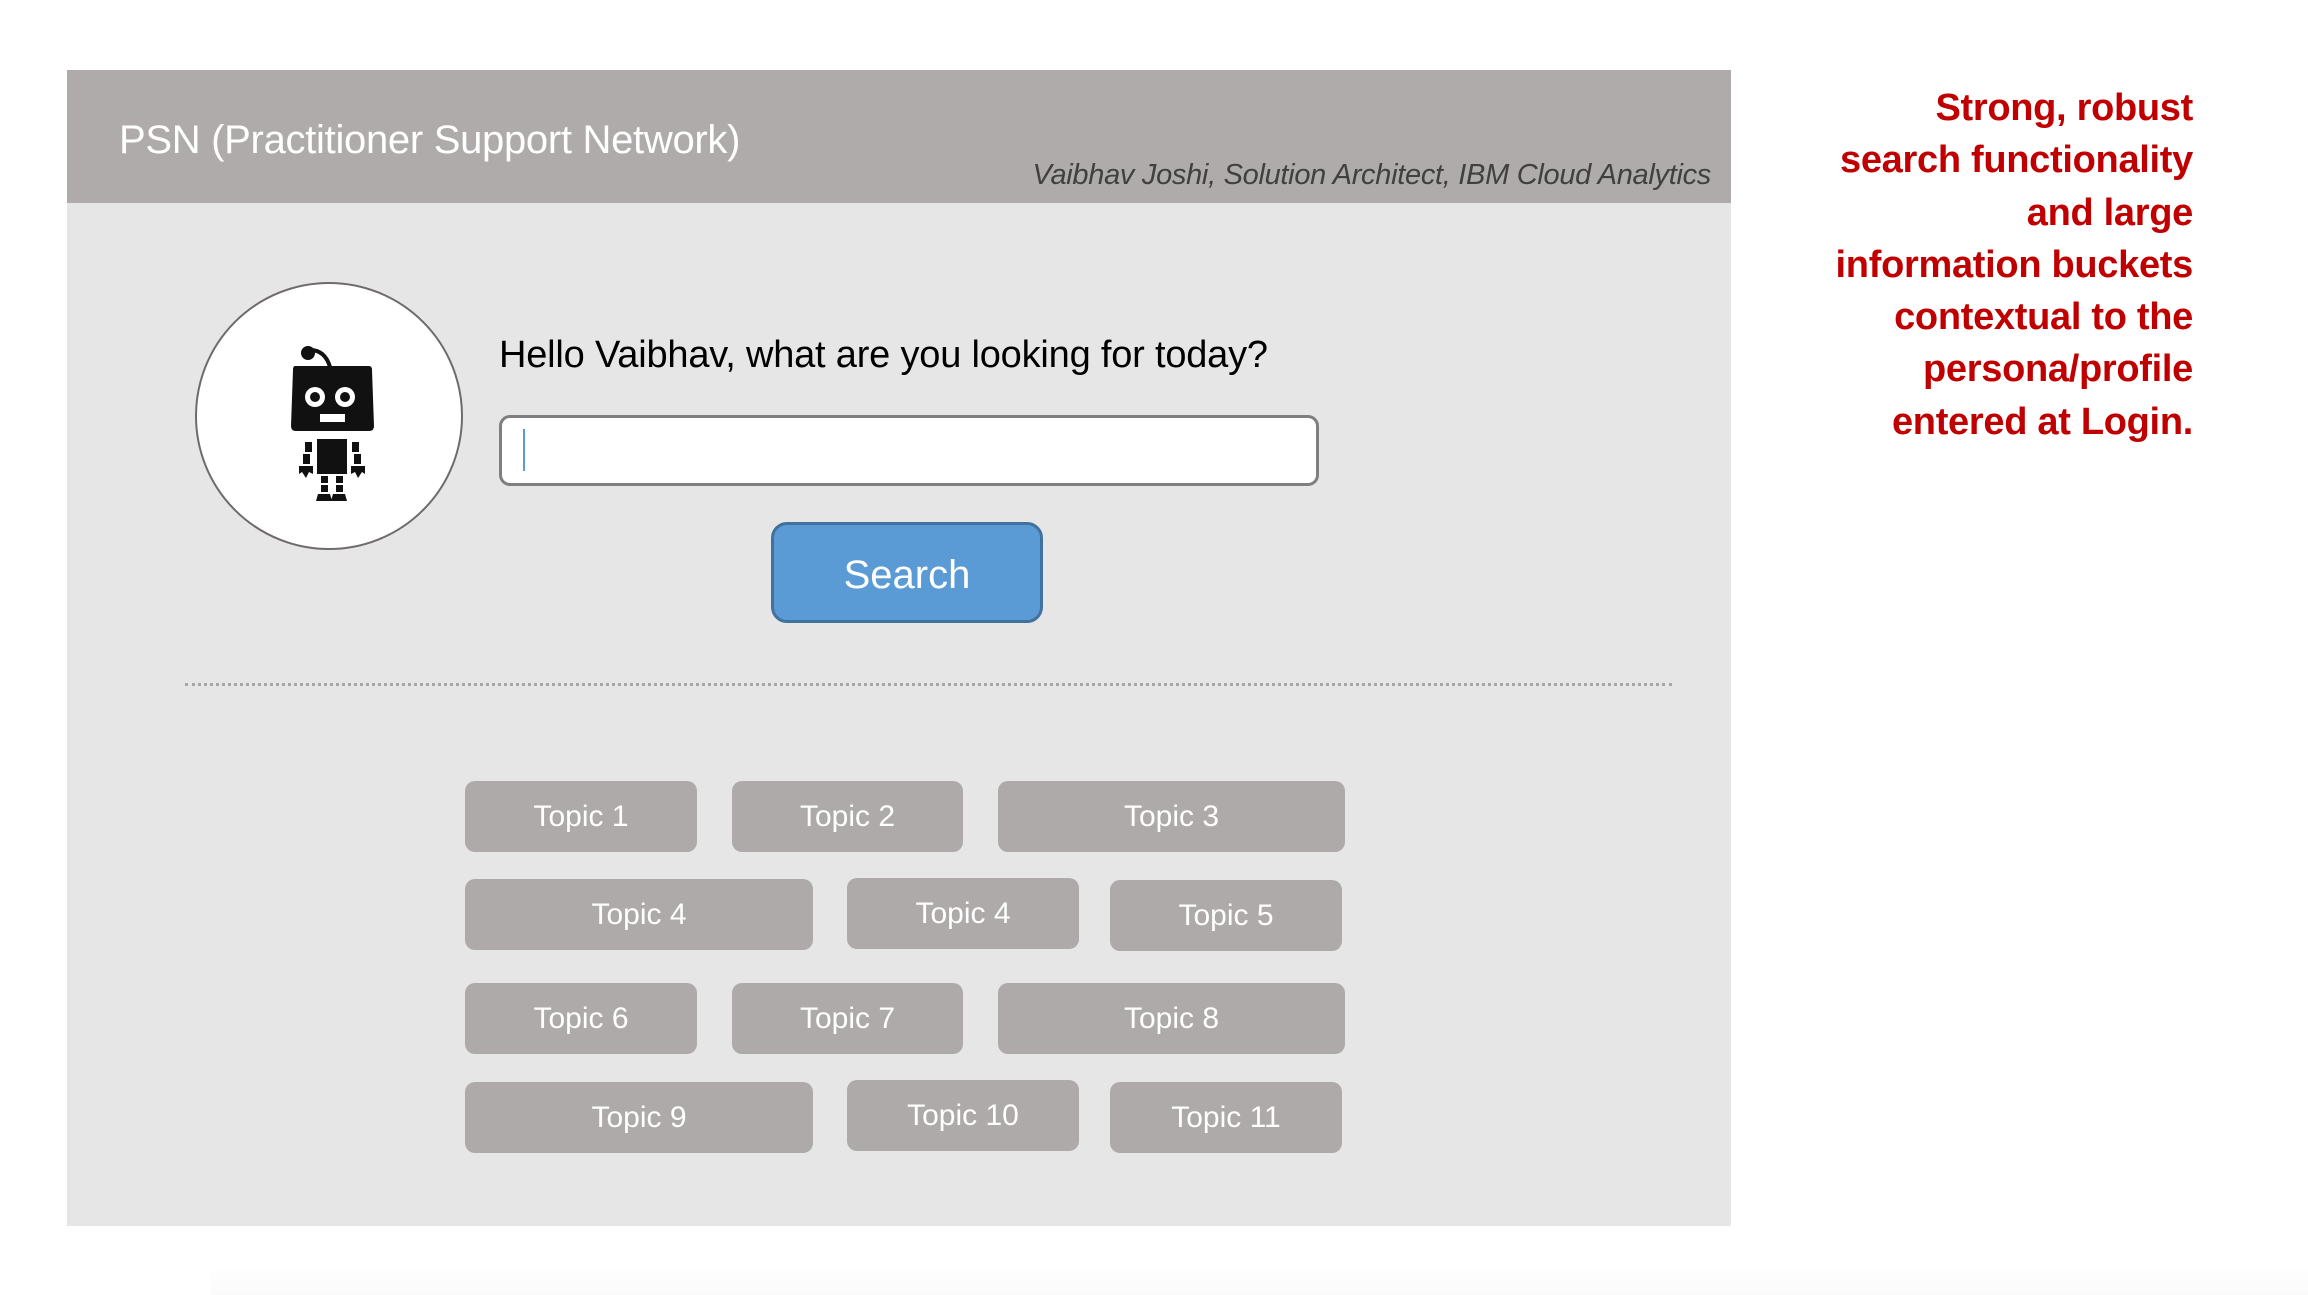 This screenshot has height=1295, width=2308. I want to click on topic-button: Topic 11, so click(1226, 1117).